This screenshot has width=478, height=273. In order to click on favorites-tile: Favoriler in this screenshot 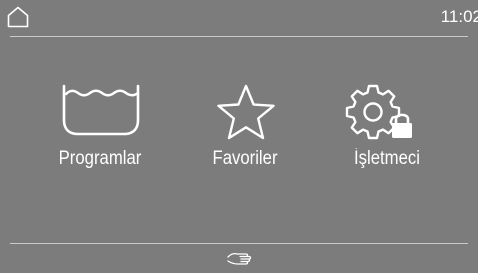, I will do `click(245, 132)`.